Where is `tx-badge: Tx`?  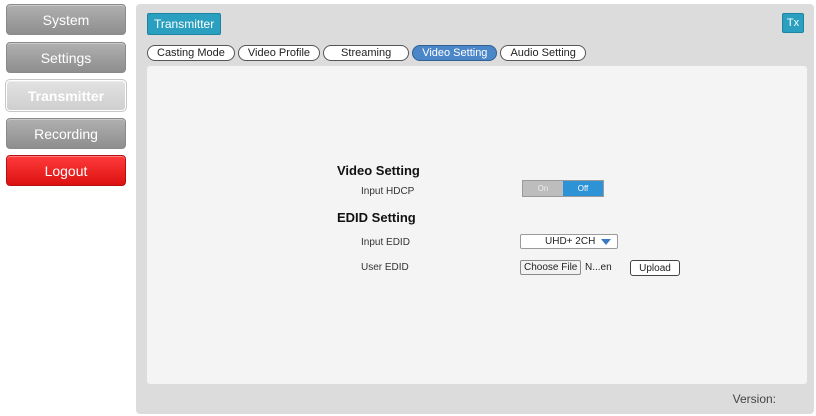
tx-badge: Tx is located at coordinates (793, 23).